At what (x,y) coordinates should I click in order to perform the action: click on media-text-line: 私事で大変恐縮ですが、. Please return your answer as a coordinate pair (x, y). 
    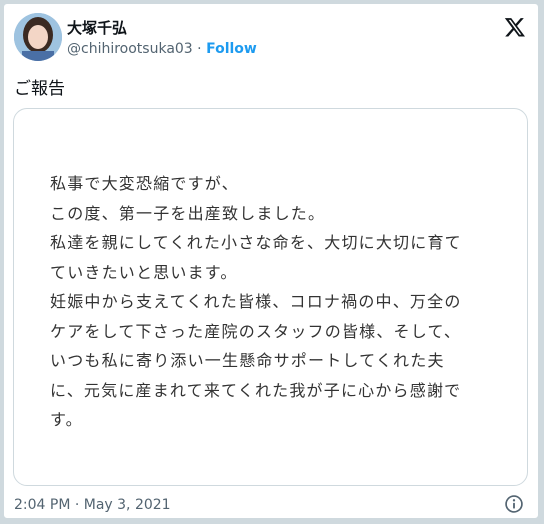
    Looking at the image, I should click on (144, 183).